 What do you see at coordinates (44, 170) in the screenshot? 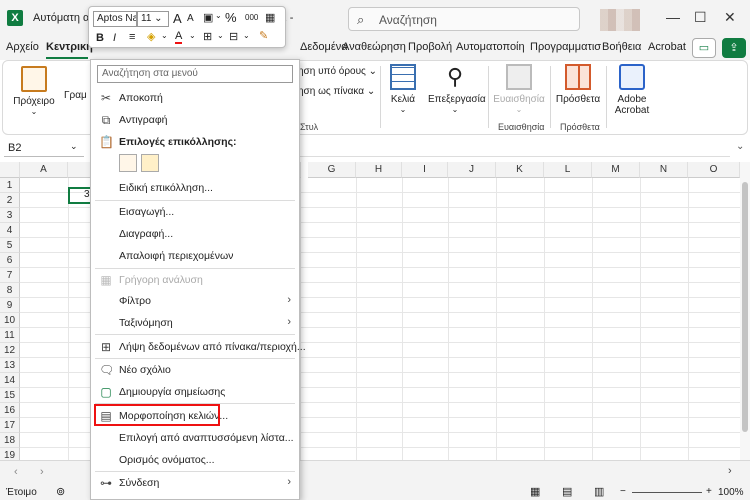
I see `column-header: A` at bounding box center [44, 170].